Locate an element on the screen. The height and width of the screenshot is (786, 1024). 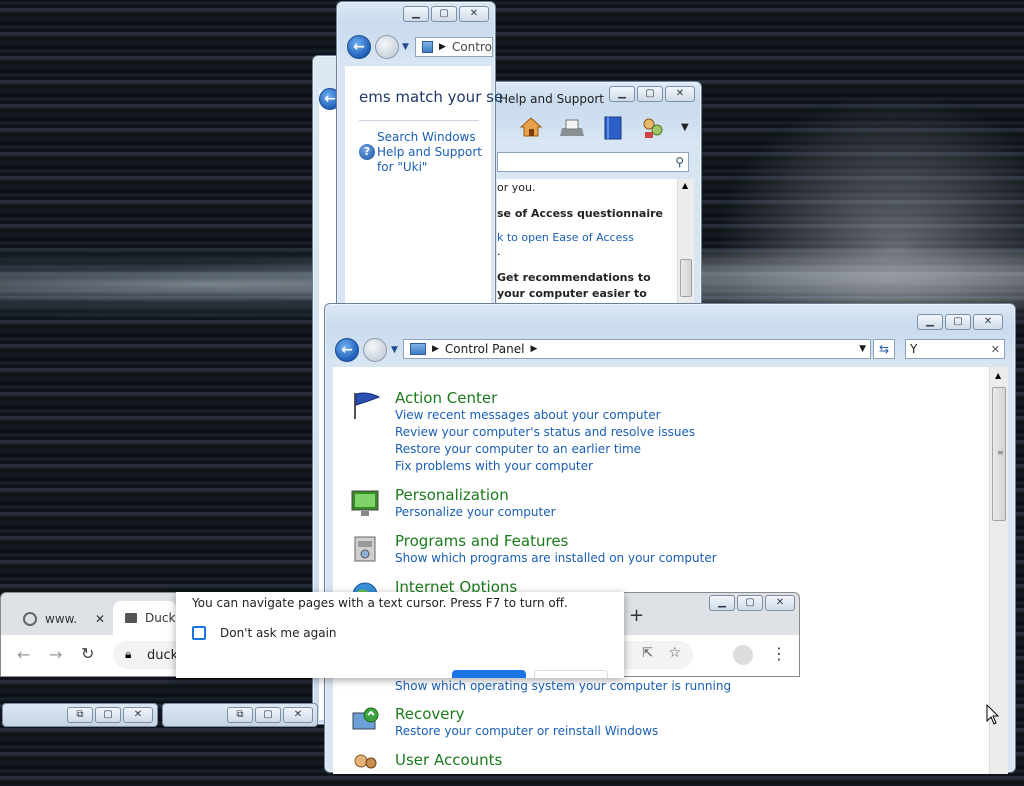
home-icon is located at coordinates (531, 127).